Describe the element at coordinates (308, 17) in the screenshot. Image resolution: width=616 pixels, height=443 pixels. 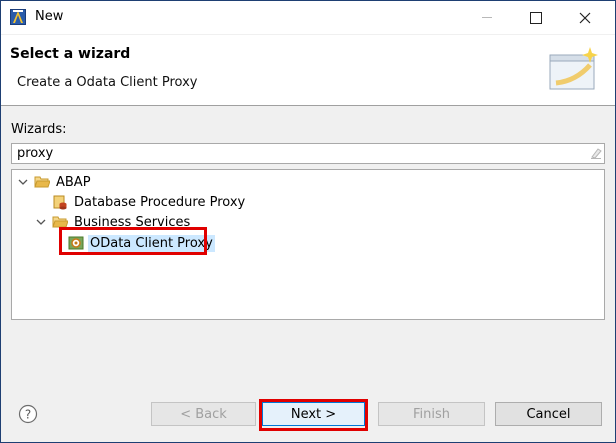
I see `title-bar: New` at that location.